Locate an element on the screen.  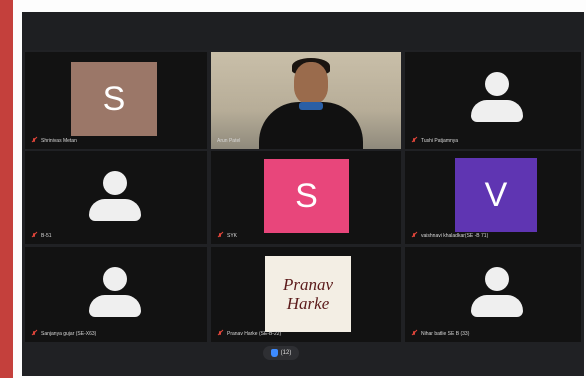
participant-label: Shrinivas Metan is located at coordinates (54, 141).